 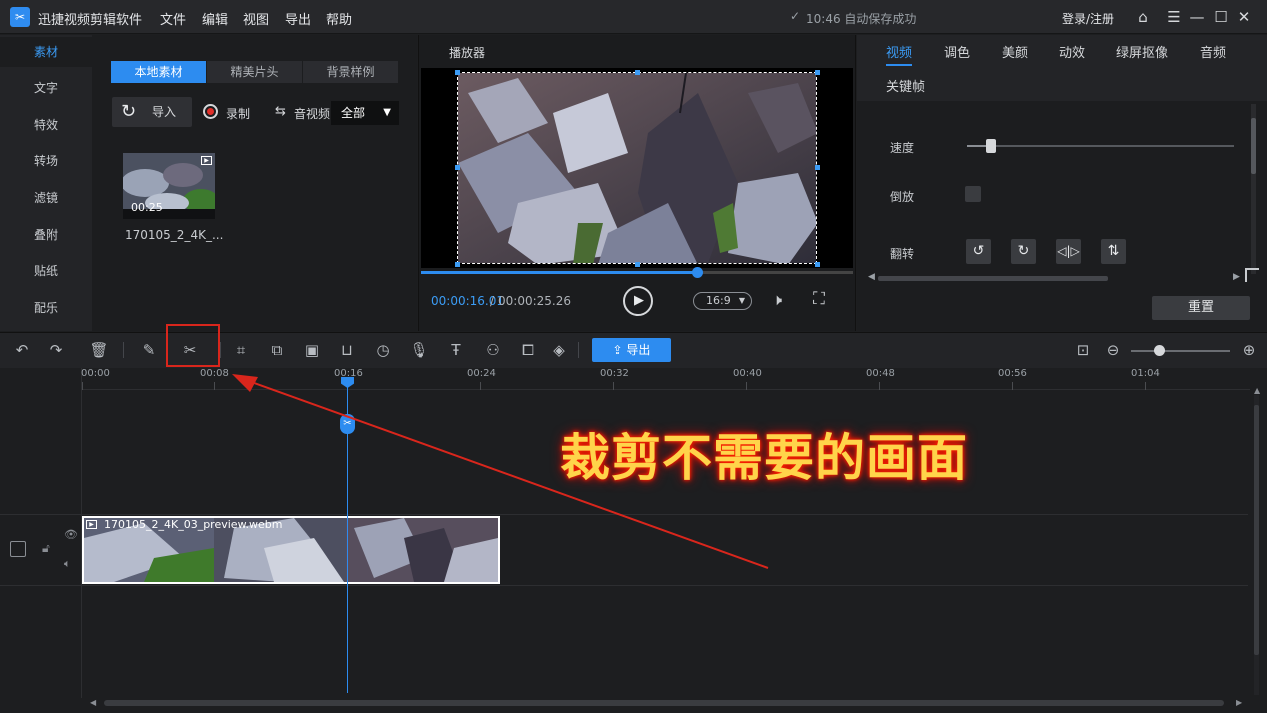 What do you see at coordinates (93, 702) in the screenshot?
I see `scroll-left-icon: ◀` at bounding box center [93, 702].